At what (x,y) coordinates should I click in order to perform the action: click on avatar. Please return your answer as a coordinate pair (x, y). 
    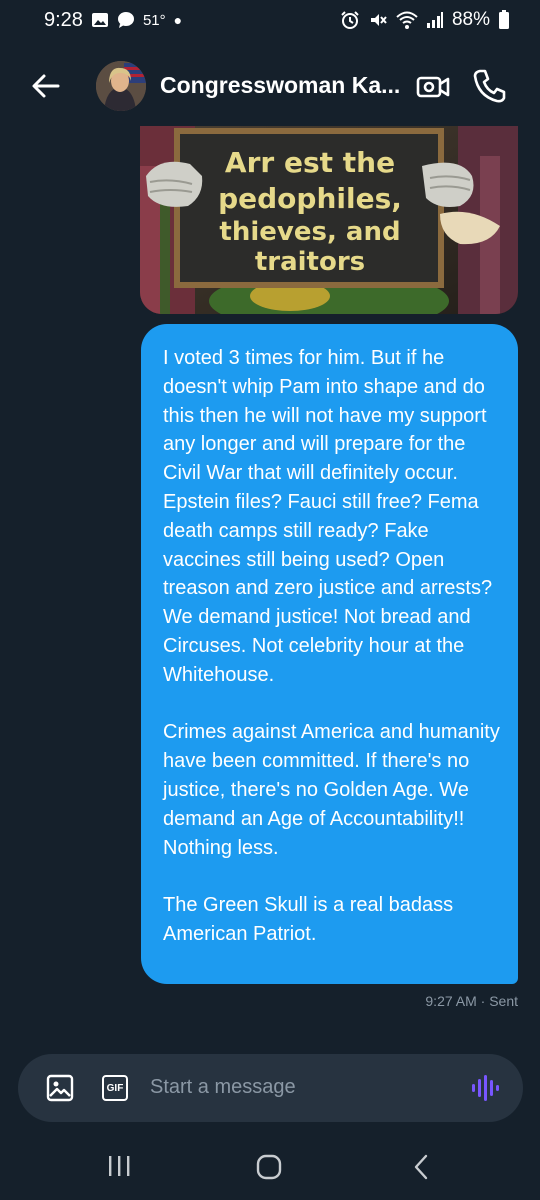
    Looking at the image, I should click on (121, 86).